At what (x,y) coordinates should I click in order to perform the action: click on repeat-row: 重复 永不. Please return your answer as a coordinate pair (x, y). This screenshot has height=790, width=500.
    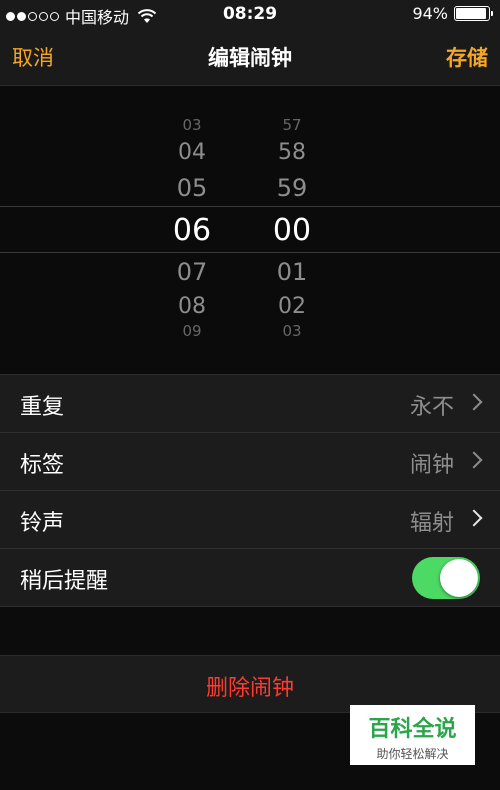
    Looking at the image, I should click on (250, 404).